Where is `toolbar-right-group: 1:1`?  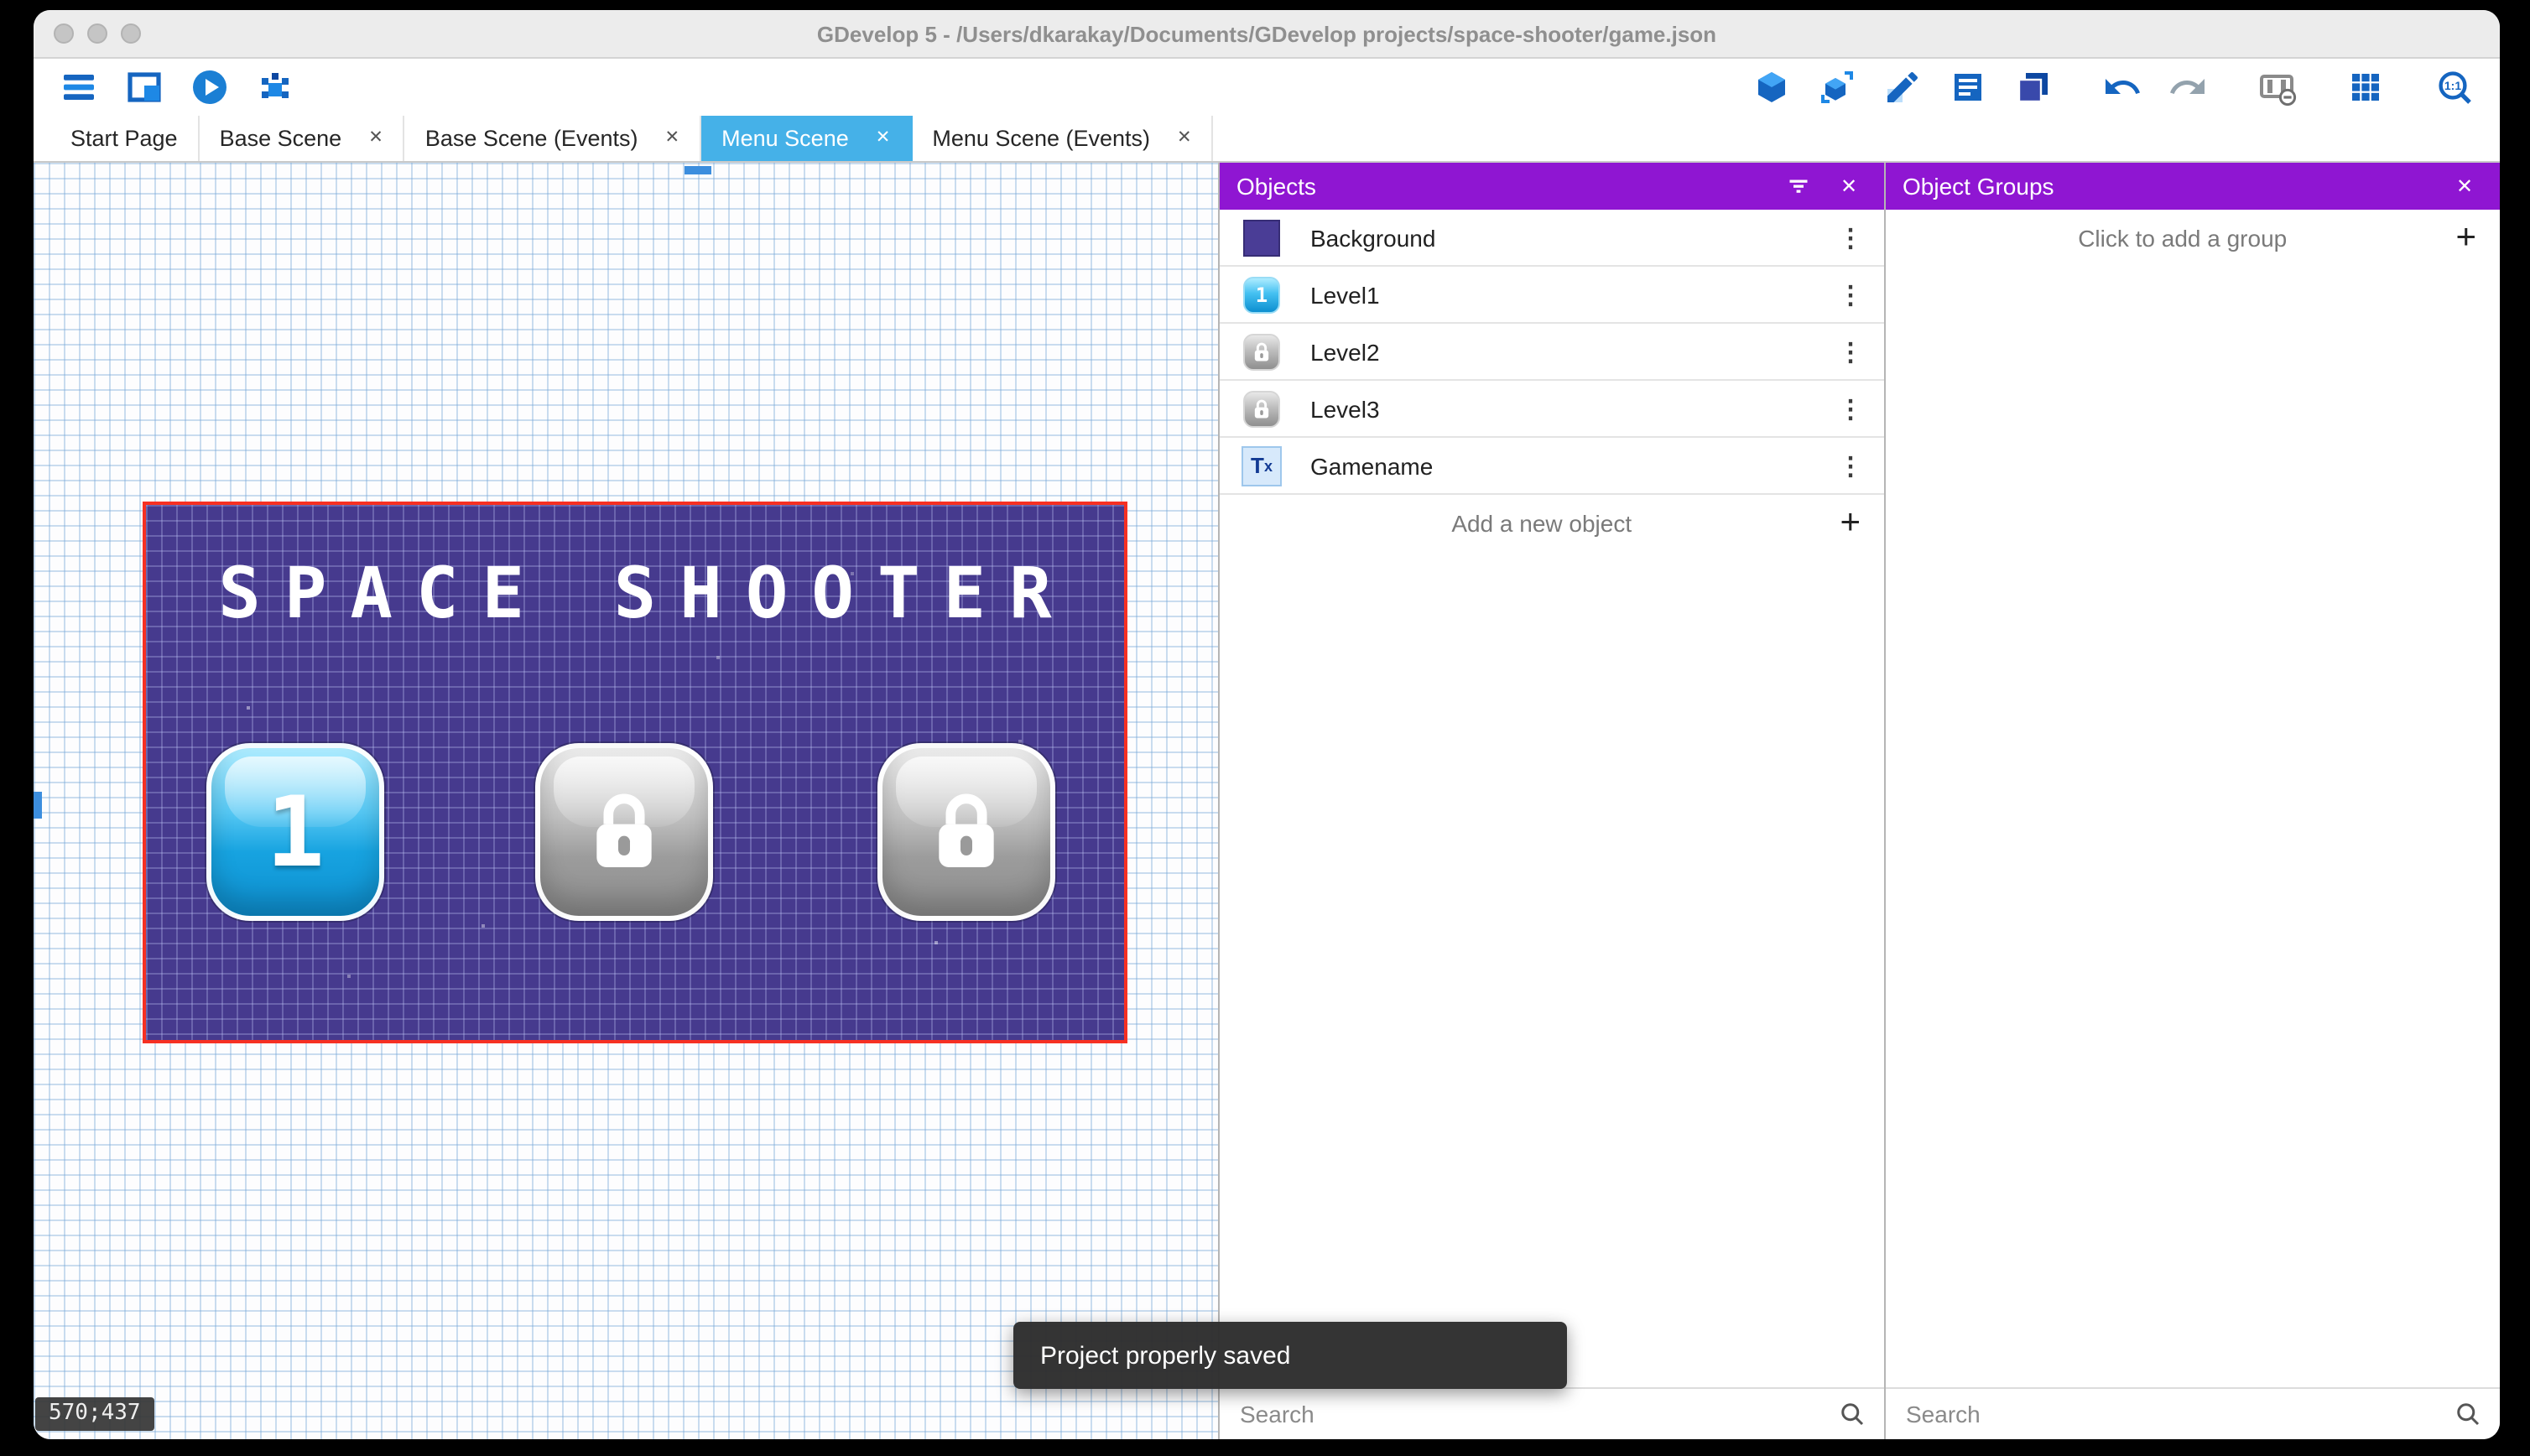 toolbar-right-group: 1:1 is located at coordinates (2113, 87).